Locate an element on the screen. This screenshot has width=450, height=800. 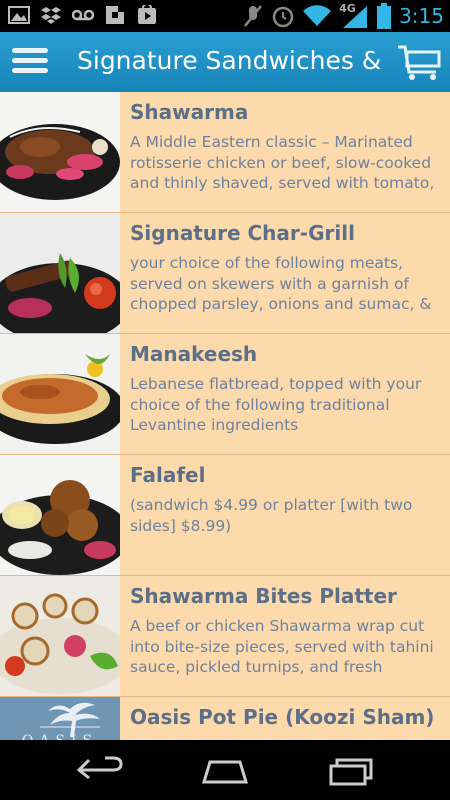
notification-icons is located at coordinates (83, 15).